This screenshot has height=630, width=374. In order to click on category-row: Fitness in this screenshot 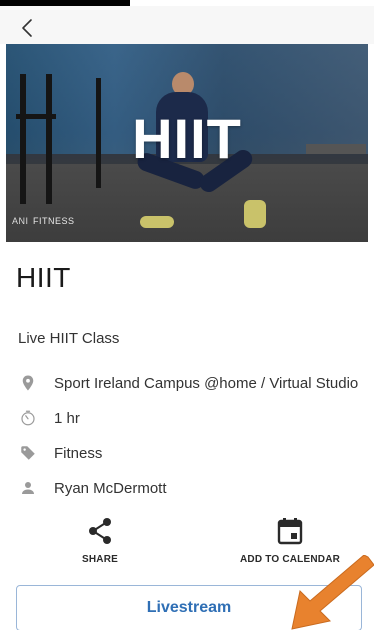, I will do `click(60, 453)`.